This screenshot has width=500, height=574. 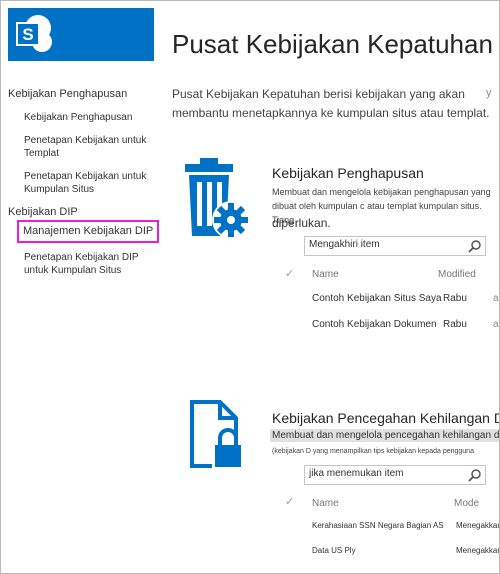 I want to click on nav-group-deletion: Kebijakan Penghapusan, so click(x=67, y=94).